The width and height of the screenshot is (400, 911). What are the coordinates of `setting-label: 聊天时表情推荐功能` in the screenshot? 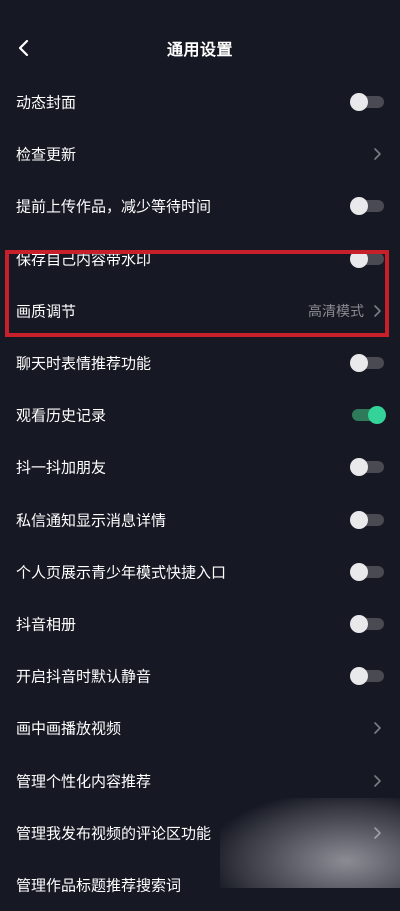 It's located at (84, 363).